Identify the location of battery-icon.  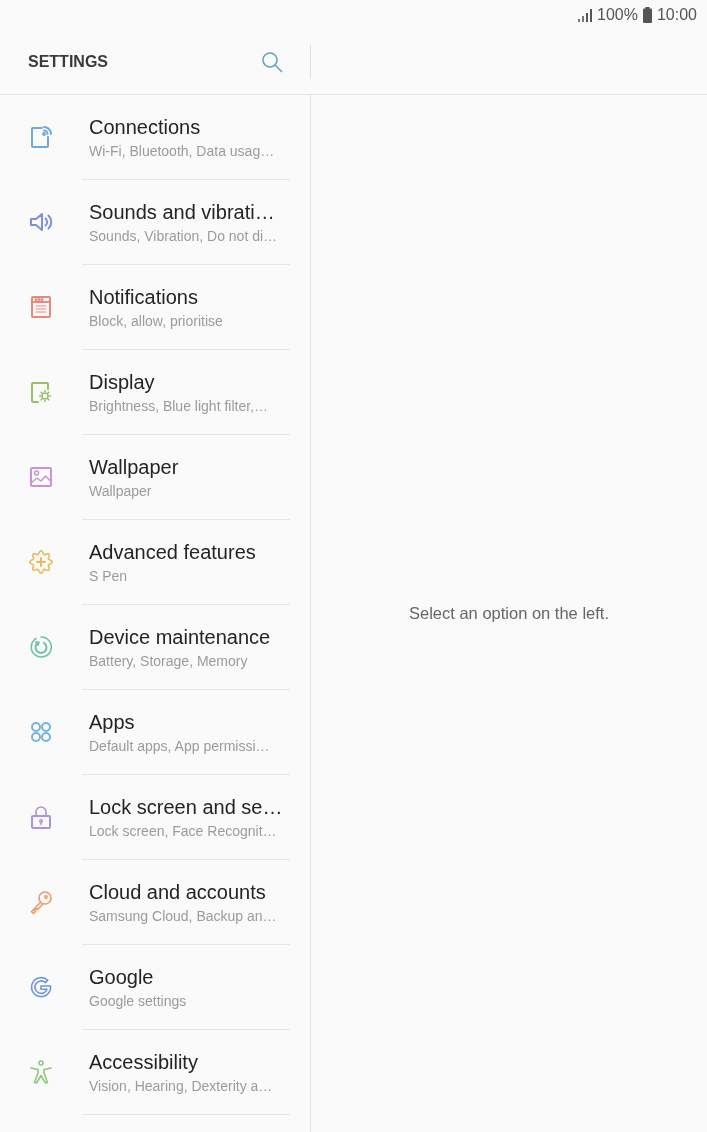
(647, 15).